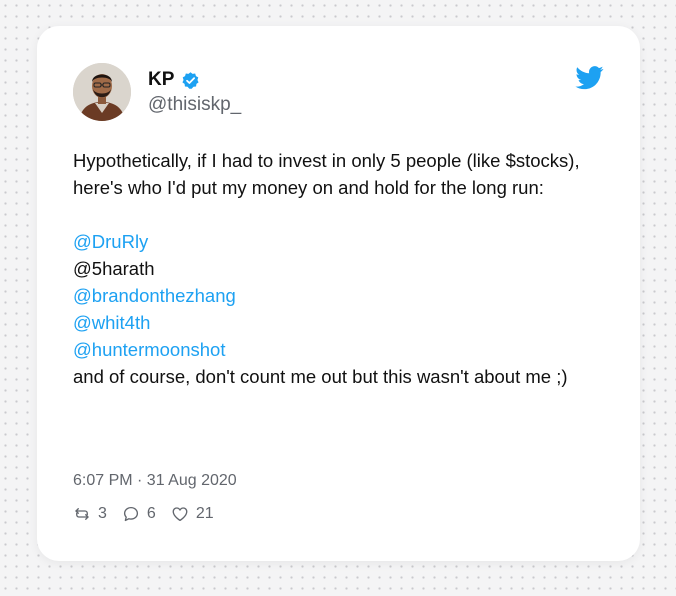 This screenshot has width=676, height=596. Describe the element at coordinates (194, 105) in the screenshot. I see `author-handle: @thisiskp_` at that location.